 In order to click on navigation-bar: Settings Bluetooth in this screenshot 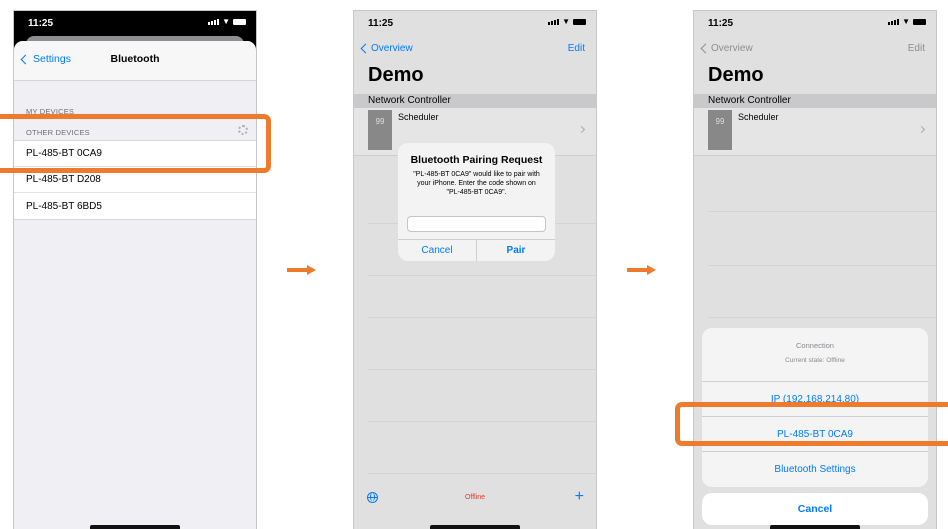, I will do `click(135, 61)`.